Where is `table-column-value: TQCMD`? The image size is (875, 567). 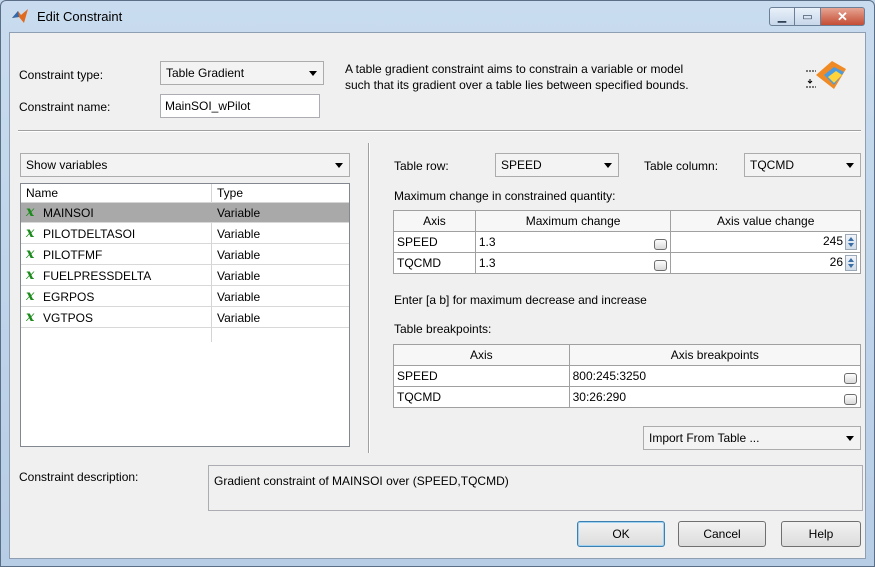 table-column-value: TQCMD is located at coordinates (772, 165).